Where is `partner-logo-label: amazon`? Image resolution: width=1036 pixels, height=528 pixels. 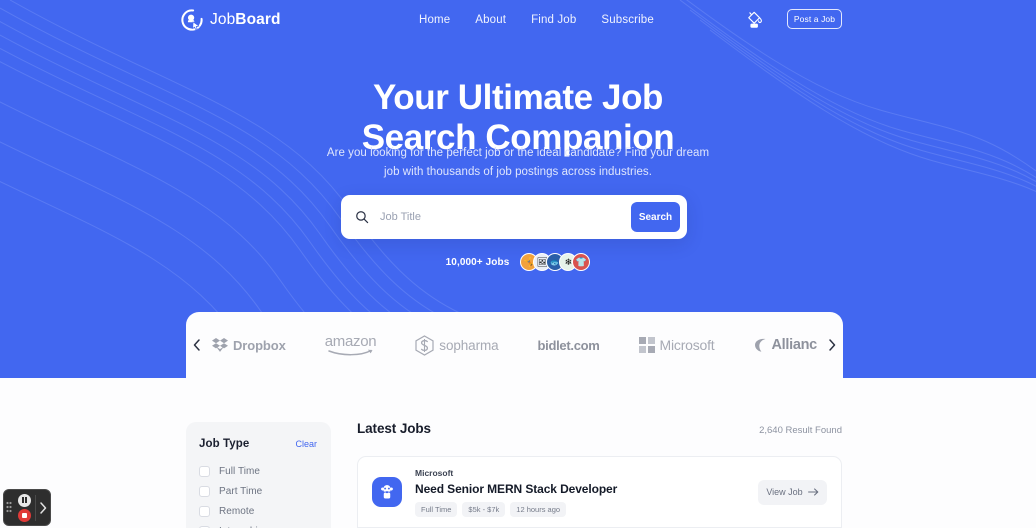
partner-logo-label: amazon is located at coordinates (350, 341).